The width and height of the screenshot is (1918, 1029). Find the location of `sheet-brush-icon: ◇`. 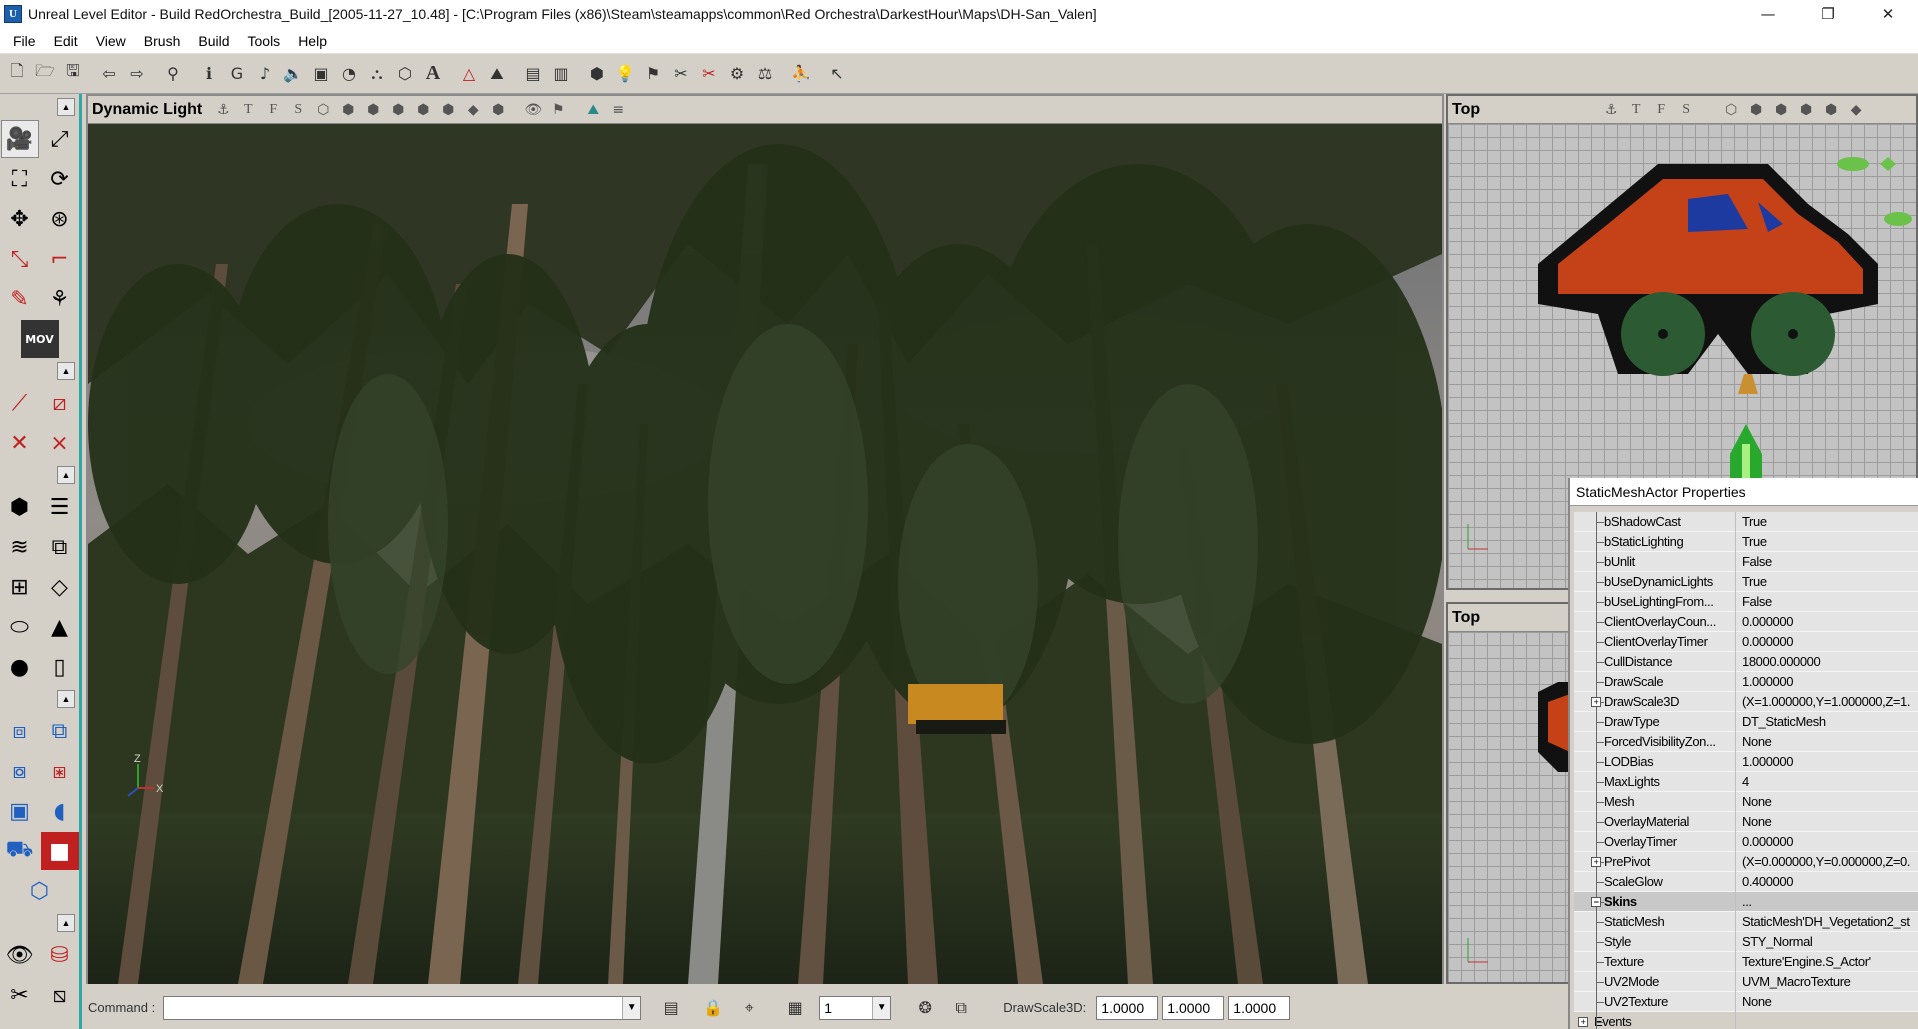

sheet-brush-icon: ◇ is located at coordinates (60, 587).